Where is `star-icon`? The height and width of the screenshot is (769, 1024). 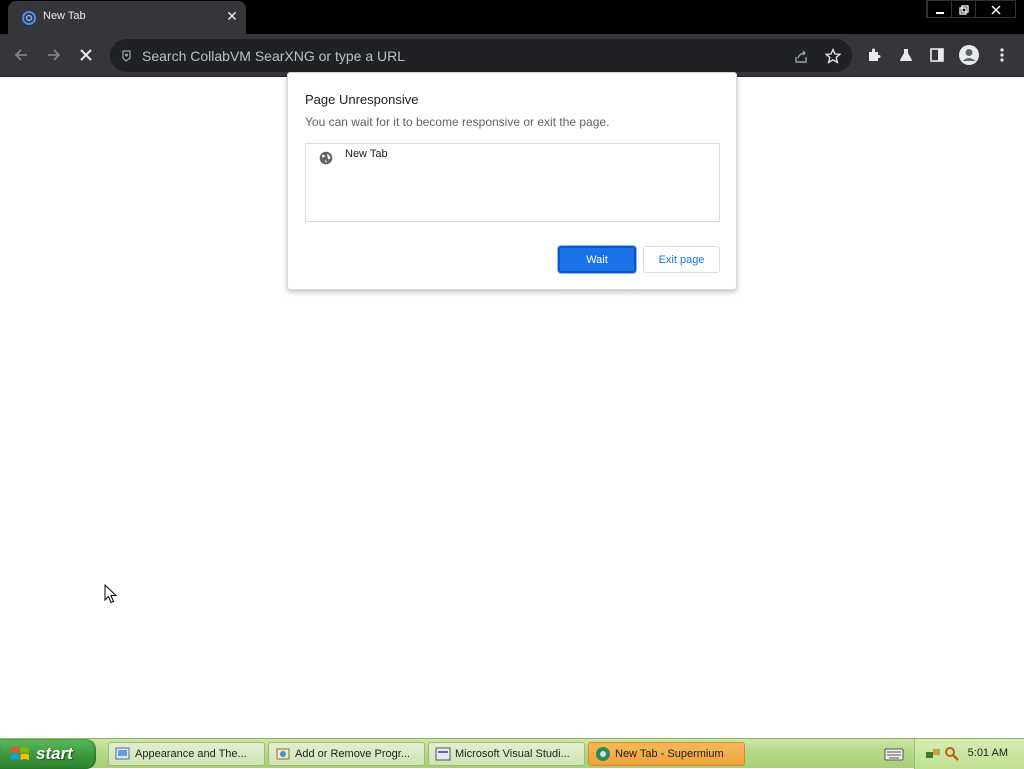
star-icon is located at coordinates (833, 56).